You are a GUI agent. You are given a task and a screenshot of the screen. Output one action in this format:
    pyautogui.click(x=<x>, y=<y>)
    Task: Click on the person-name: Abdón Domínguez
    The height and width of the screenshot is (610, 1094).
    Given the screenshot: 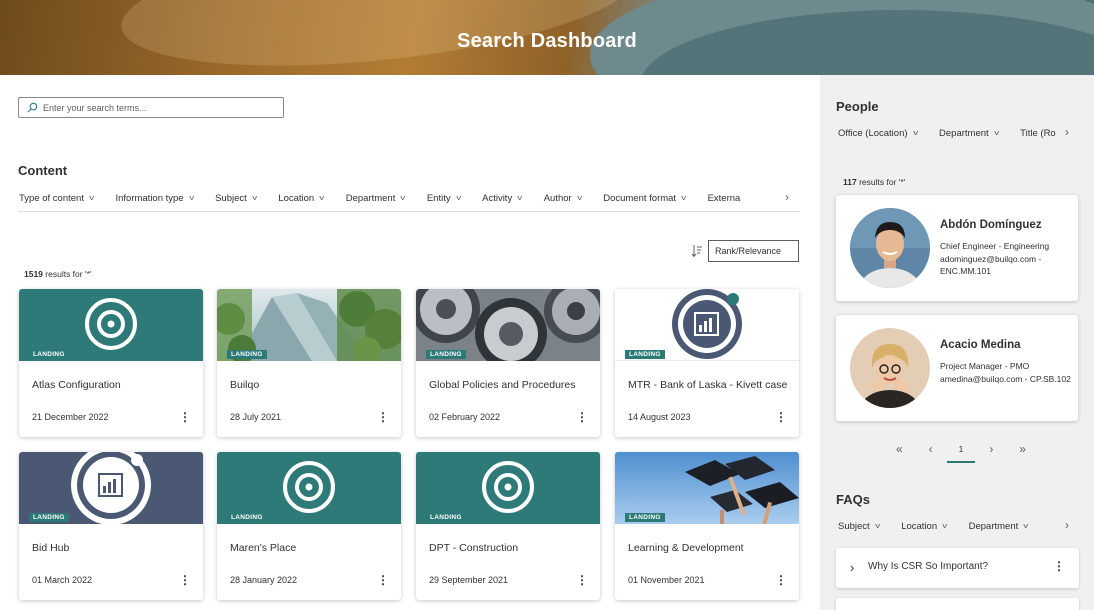 What is the action you would take?
    pyautogui.click(x=991, y=225)
    